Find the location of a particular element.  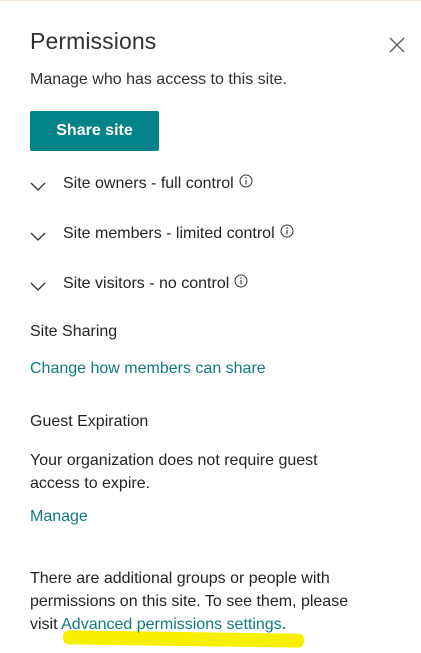

permission-group-owners: Site owners - full control is located at coordinates (141, 184).